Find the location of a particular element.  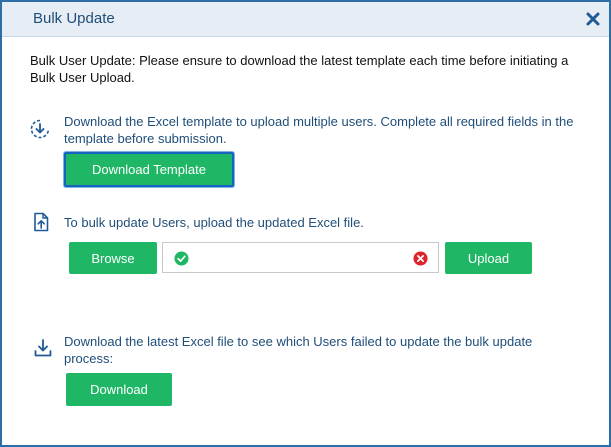

file-input is located at coordinates (300, 257).